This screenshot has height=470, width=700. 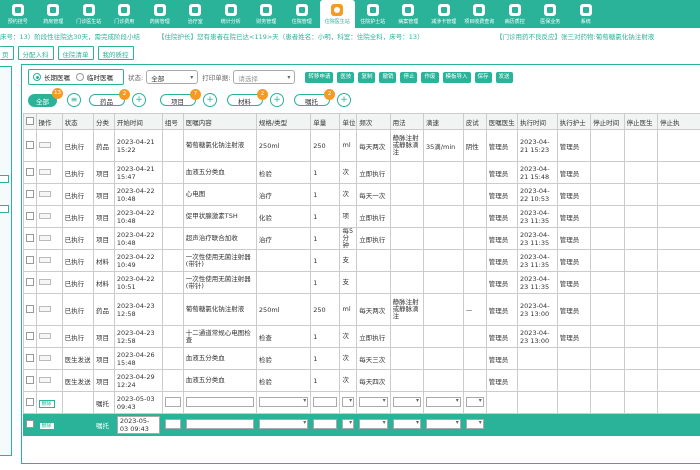 I want to click on new-order-row: 删除 嘱托 2023-05-03 09:43, so click(x=361, y=402).